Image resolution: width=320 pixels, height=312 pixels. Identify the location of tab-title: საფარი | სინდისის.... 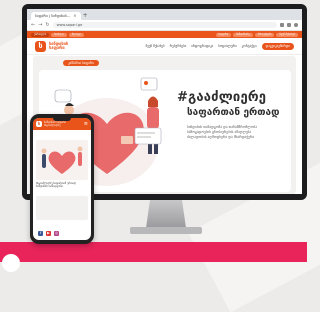
(53, 16).